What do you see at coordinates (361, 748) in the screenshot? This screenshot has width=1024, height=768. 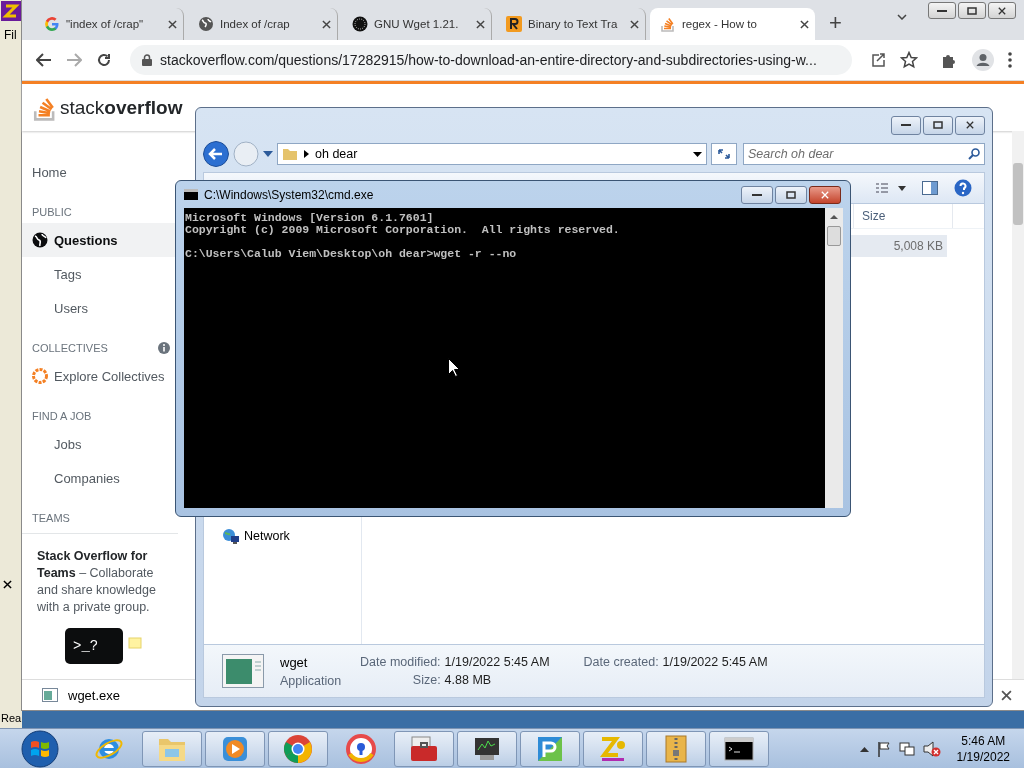 I see `keyhole-circle-icon` at bounding box center [361, 748].